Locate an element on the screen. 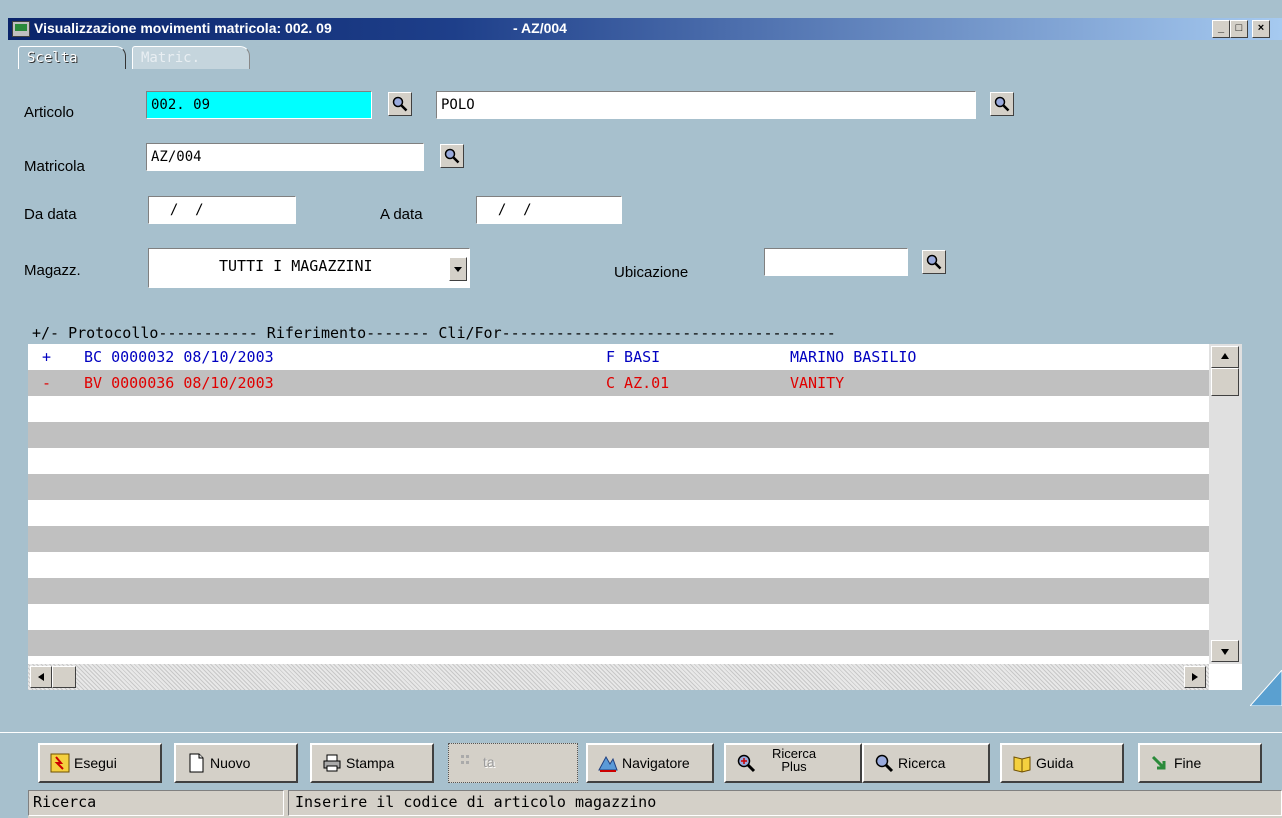 The image size is (1282, 818). esegui-label: Esegui is located at coordinates (95, 763).